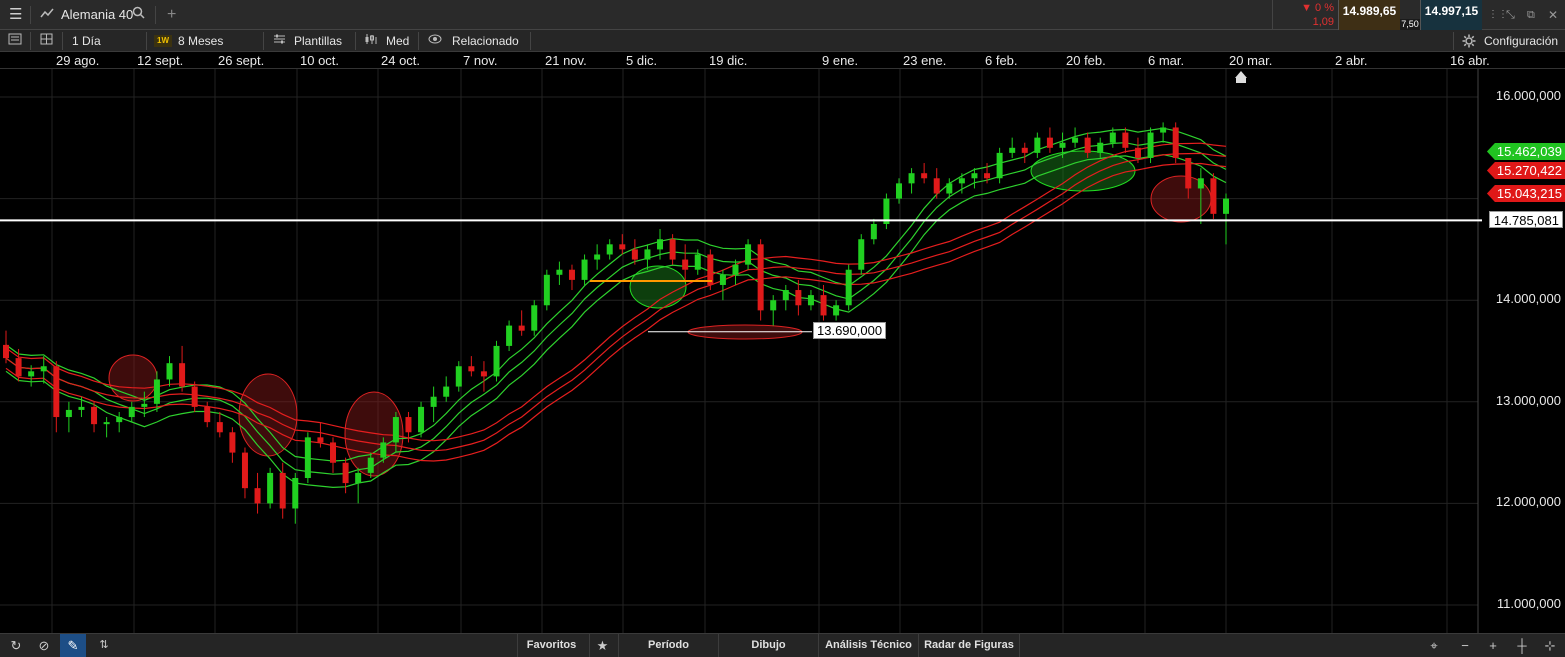 The height and width of the screenshot is (657, 1565). Describe the element at coordinates (868, 645) in the screenshot. I see `technical-analysis-menu: Análisis Técnico` at that location.